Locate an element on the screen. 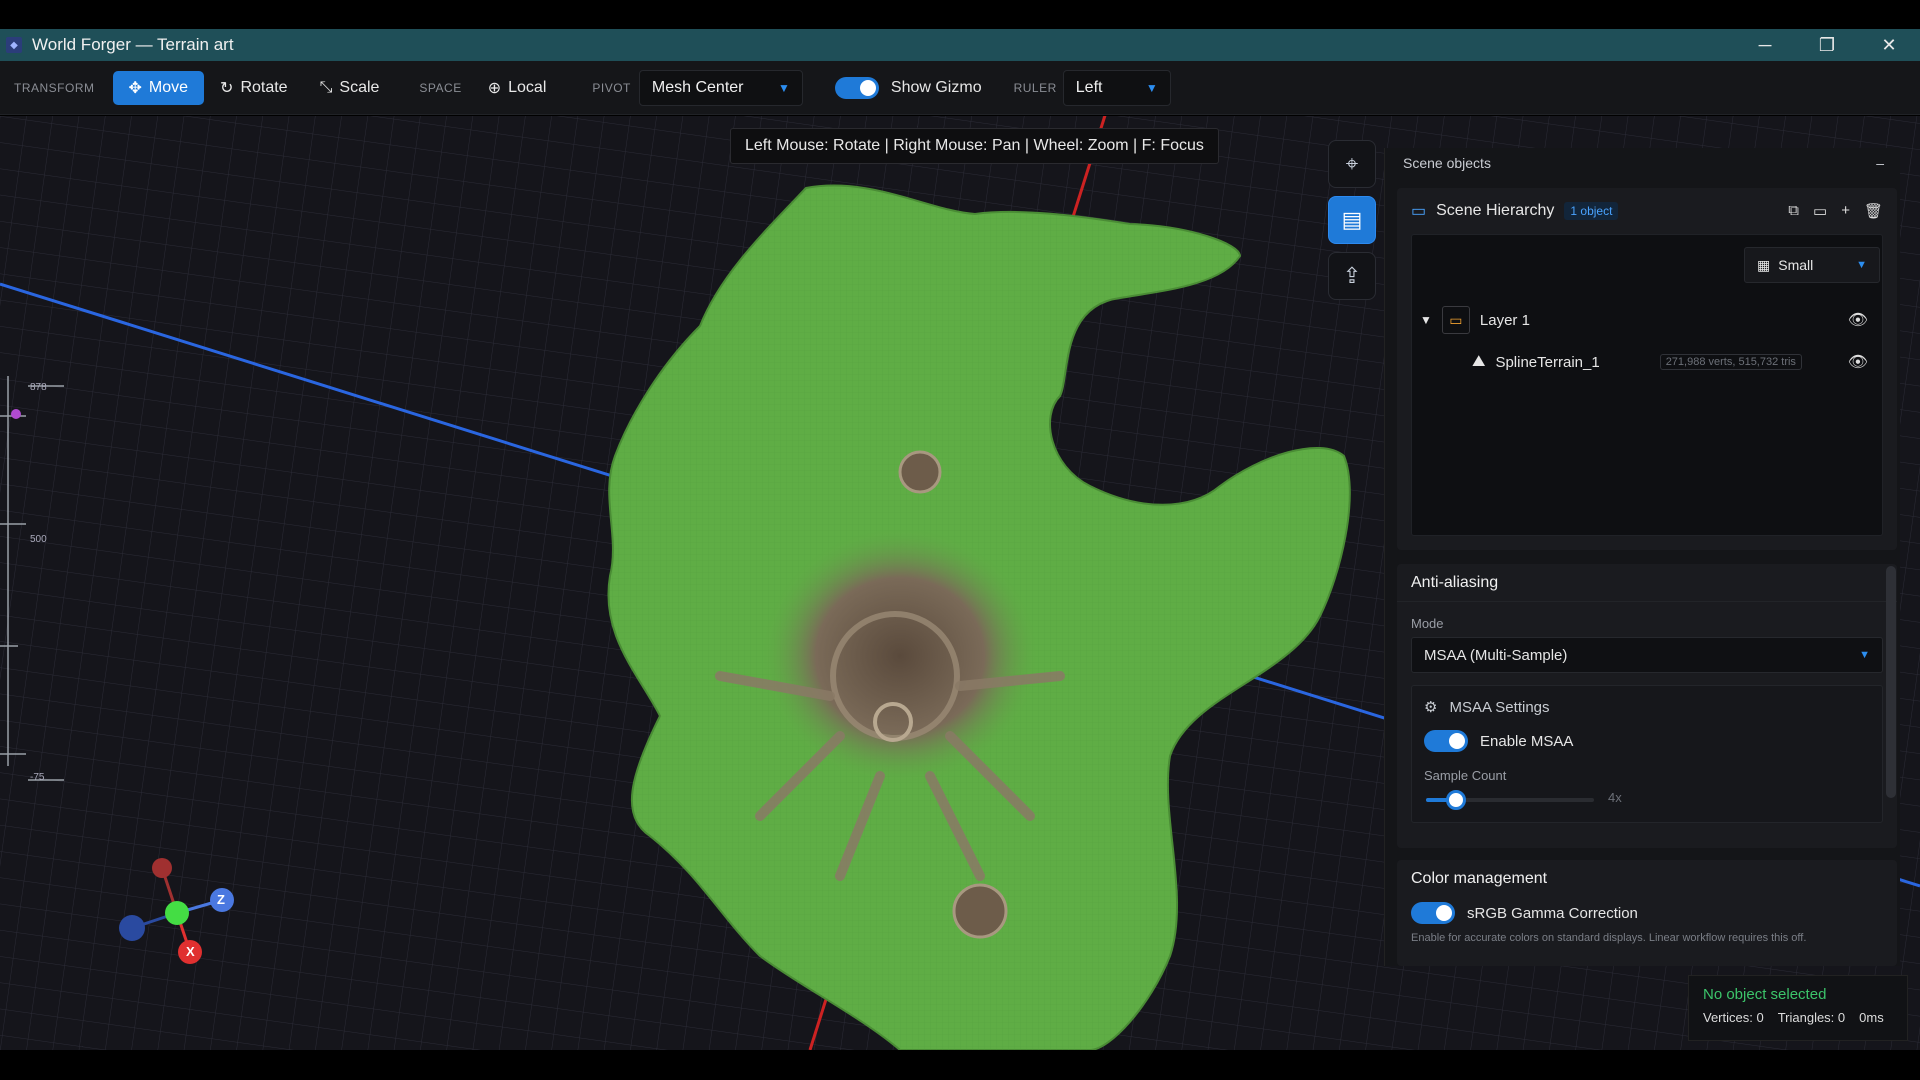 Image resolution: width=1920 pixels, height=1080 pixels. terrain-crater is located at coordinates (900, 656).